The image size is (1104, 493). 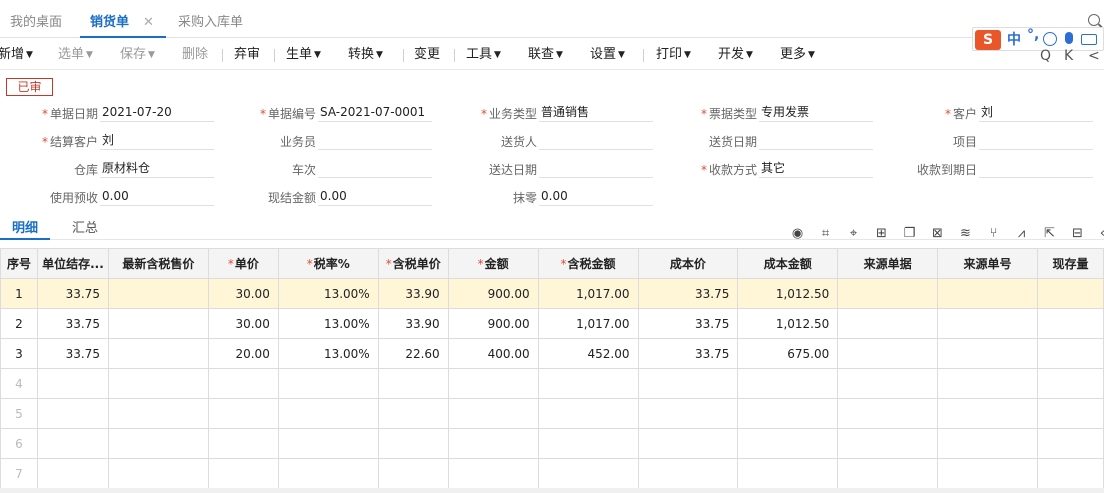 What do you see at coordinates (157, 112) in the screenshot?
I see `doc-date-field: 2021-07-20` at bounding box center [157, 112].